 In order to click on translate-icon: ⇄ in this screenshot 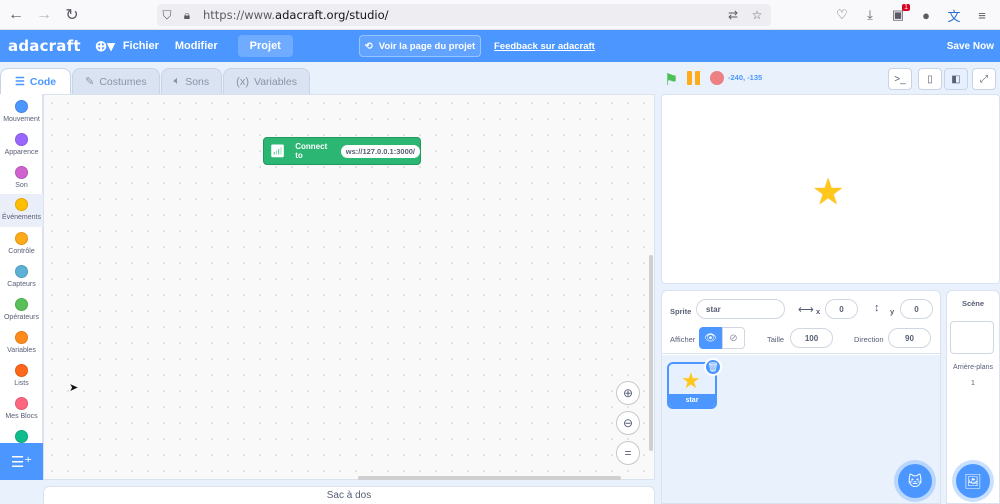, I will do `click(733, 15)`.